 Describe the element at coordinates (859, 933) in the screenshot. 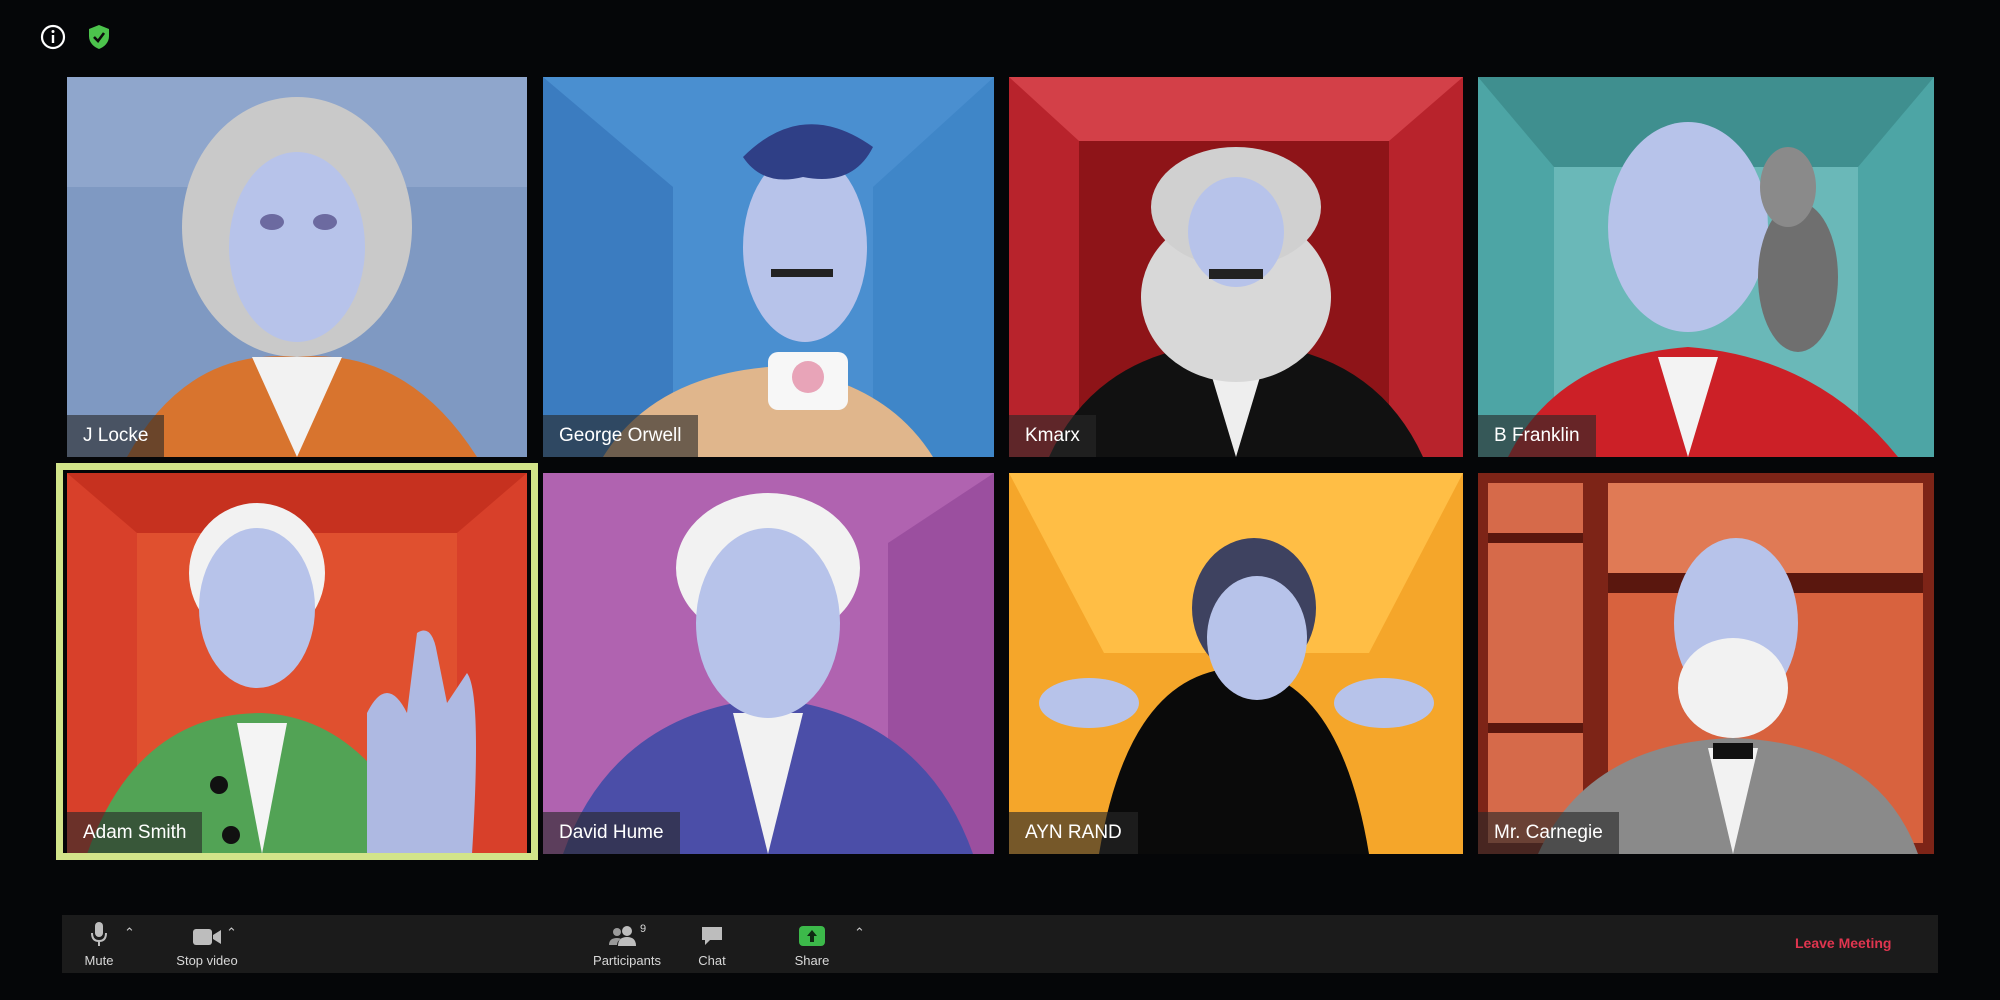

I see `share-options-chevron-up-icon: ⌃` at that location.